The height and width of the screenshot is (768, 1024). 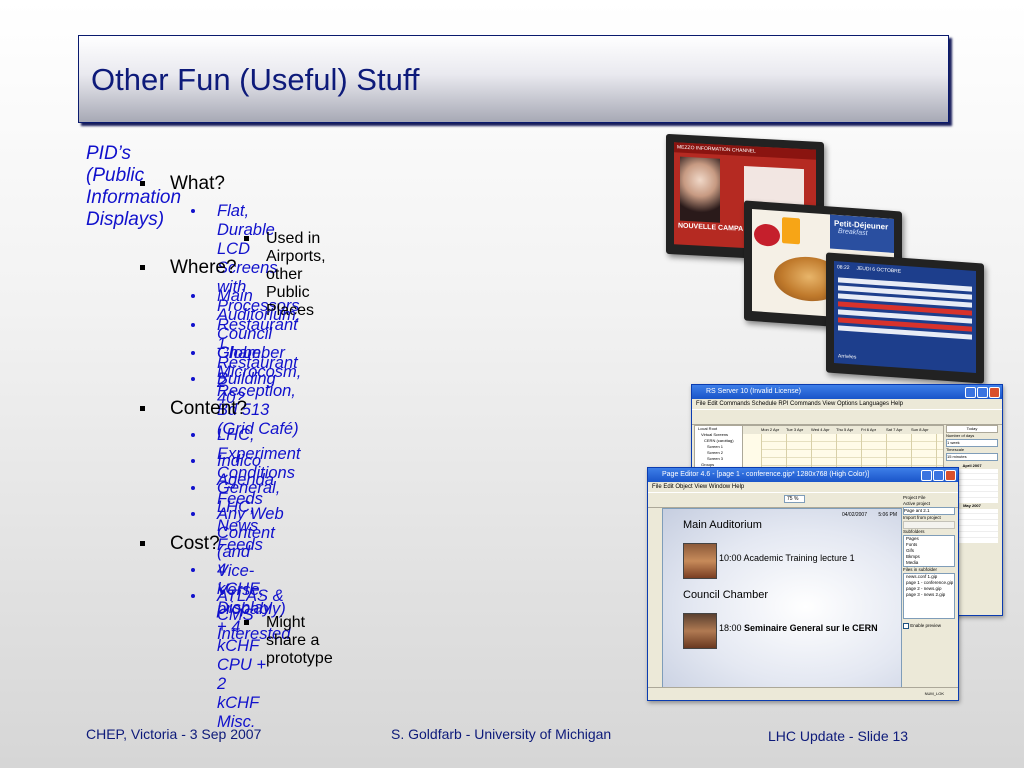 I want to click on outline-heading: PID’s (Public Information Displays), so click(x=134, y=186).